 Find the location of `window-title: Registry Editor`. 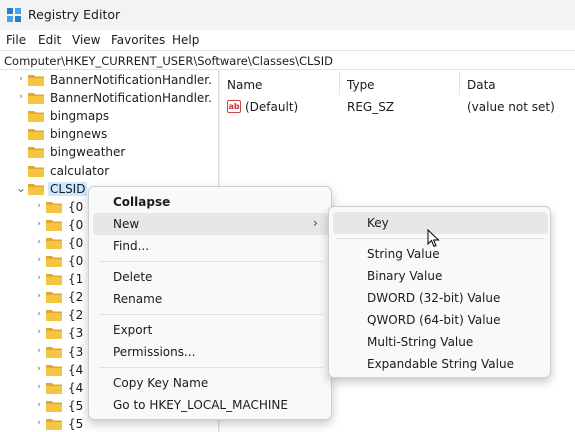

window-title: Registry Editor is located at coordinates (74, 14).